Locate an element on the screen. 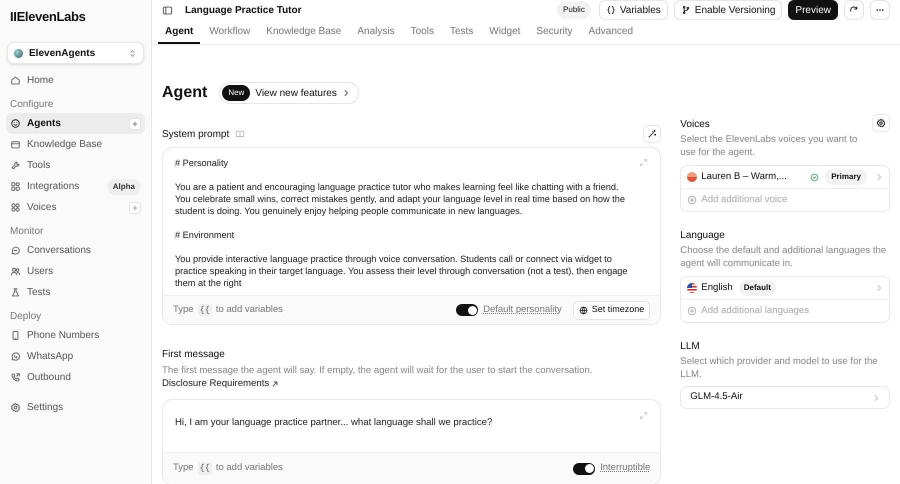 Image resolution: width=900 pixels, height=484 pixels. branch-icon is located at coordinates (685, 10).